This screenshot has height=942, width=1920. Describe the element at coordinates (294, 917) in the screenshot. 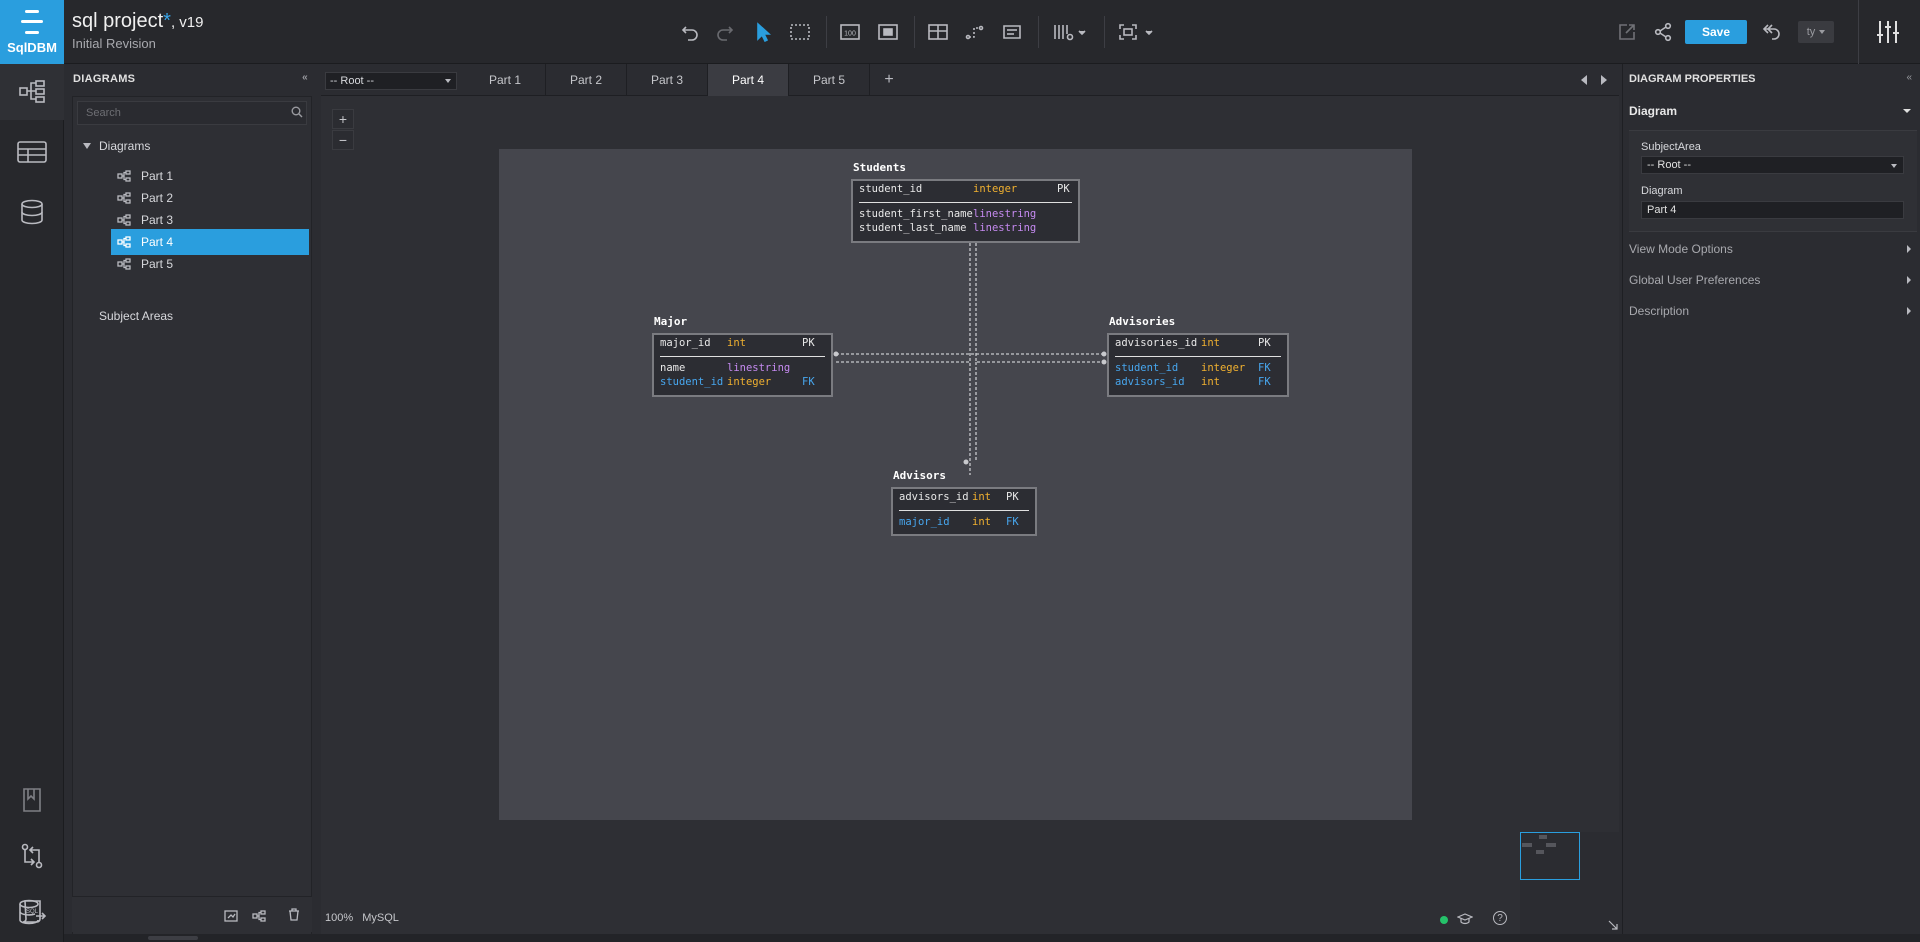

I see `trash-icon` at that location.